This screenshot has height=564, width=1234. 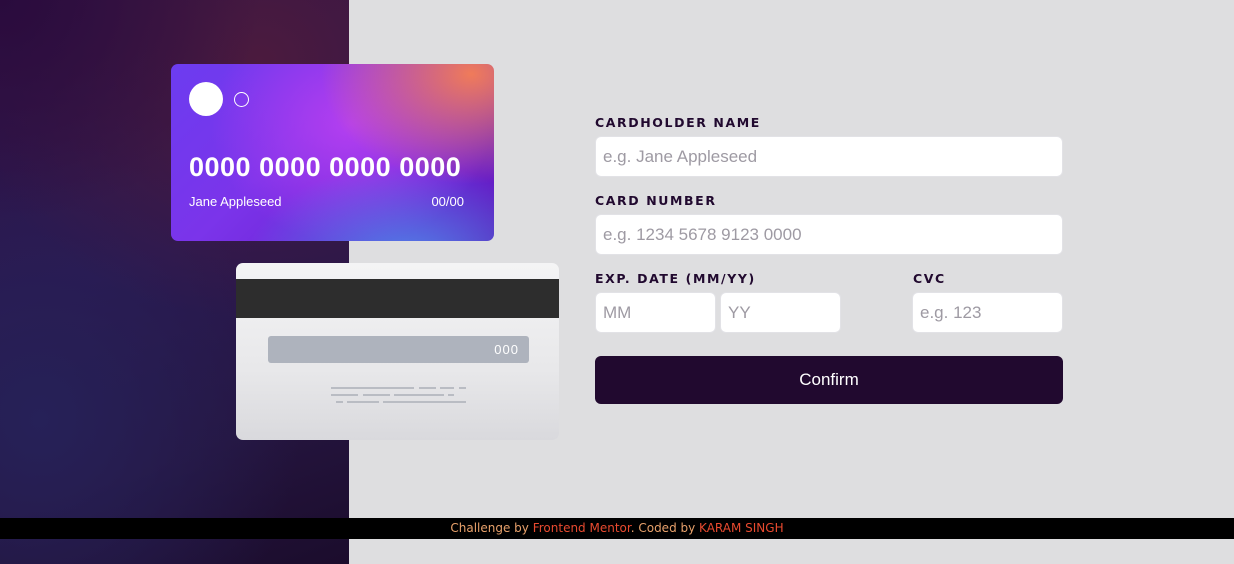 I want to click on cvc-input, so click(x=987, y=312).